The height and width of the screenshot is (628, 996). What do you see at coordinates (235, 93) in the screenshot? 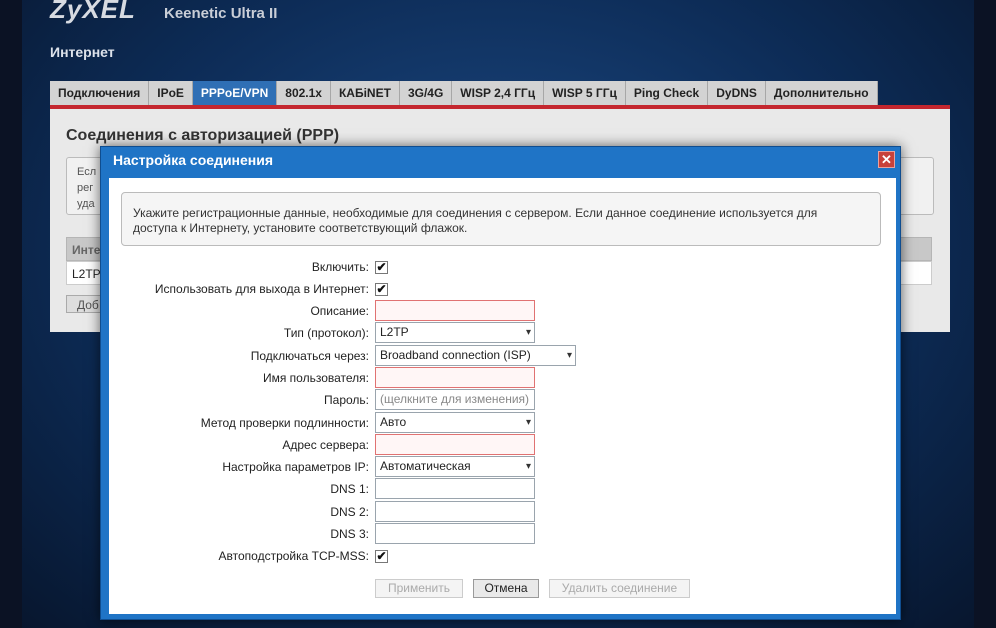
I see `tab-pppoe-vpn: PPPoE/VPN` at bounding box center [235, 93].